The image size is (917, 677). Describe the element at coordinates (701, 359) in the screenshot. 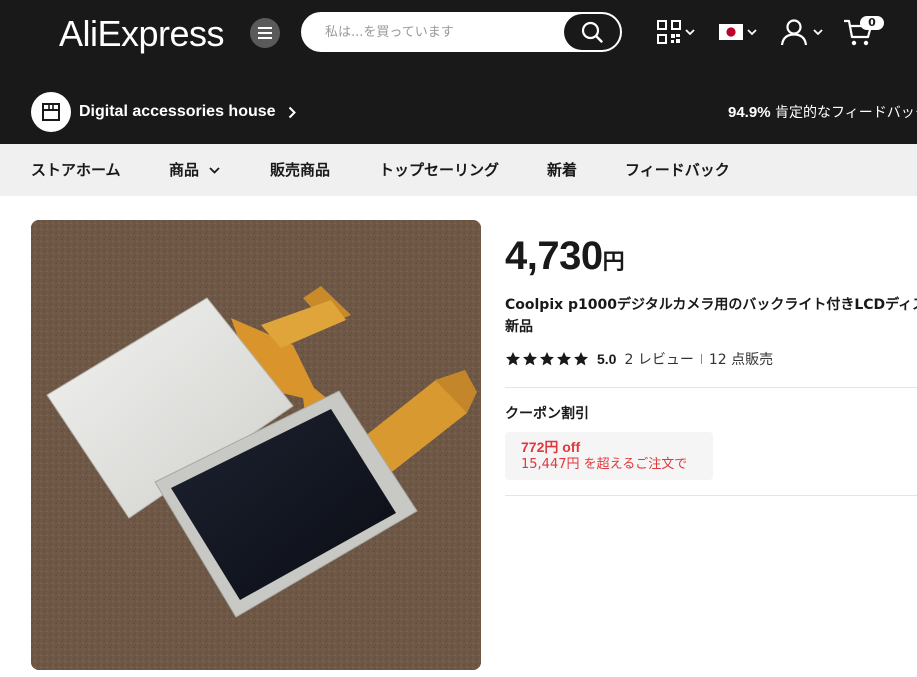

I see `divider` at that location.